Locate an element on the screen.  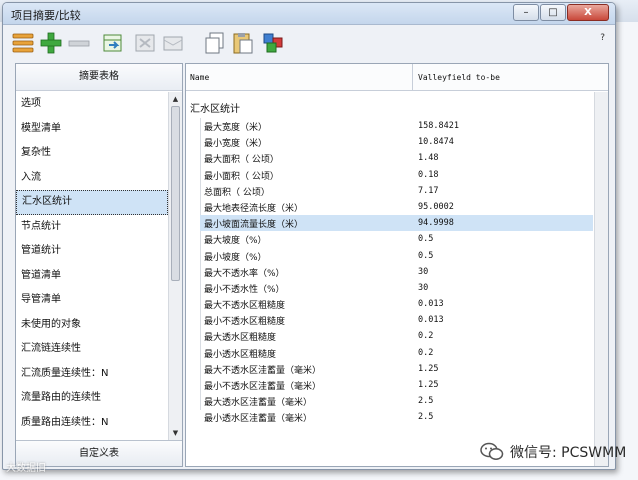
scroll-up-icon: ▲ is located at coordinates (175, 99).